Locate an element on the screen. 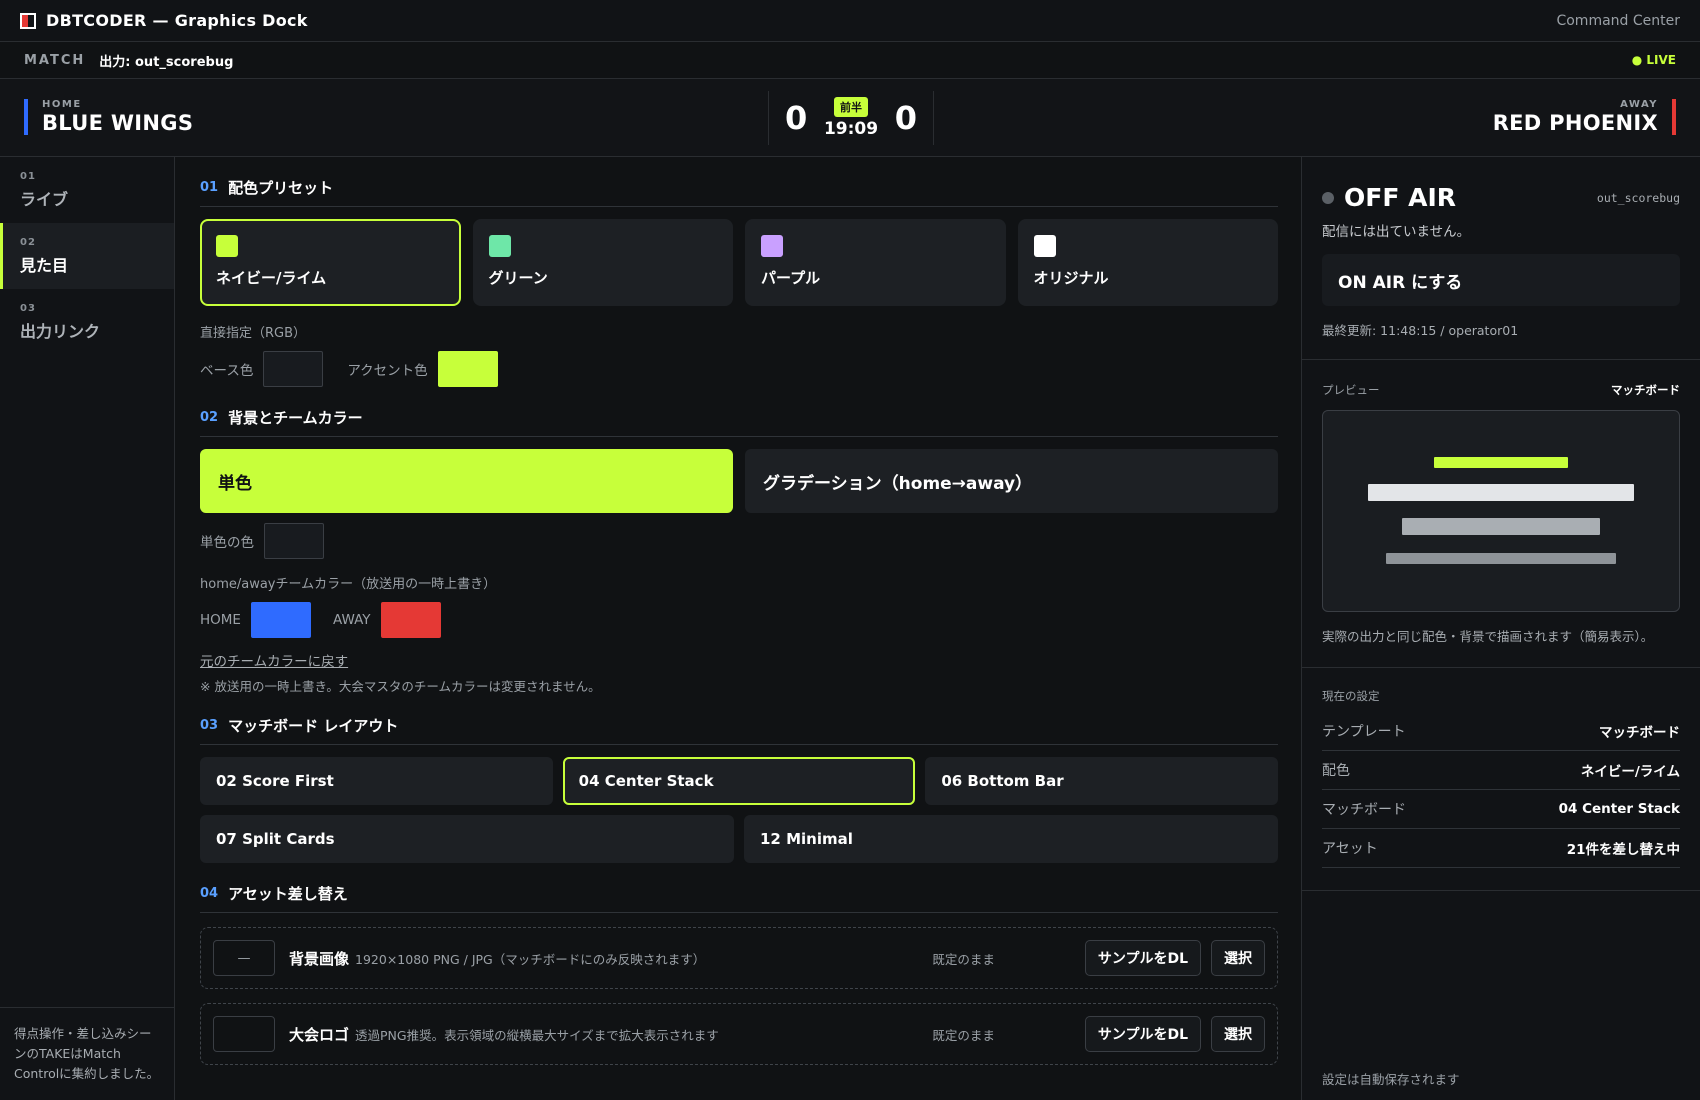 This screenshot has width=1700, height=1100. broadcast-status: OFF AIR is located at coordinates (1400, 197).